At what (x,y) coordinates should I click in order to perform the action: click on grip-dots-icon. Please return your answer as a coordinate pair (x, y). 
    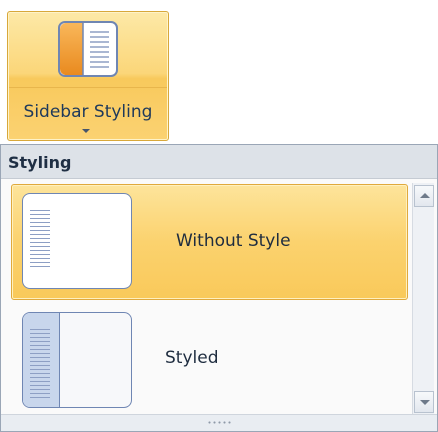
    Looking at the image, I should click on (219, 422).